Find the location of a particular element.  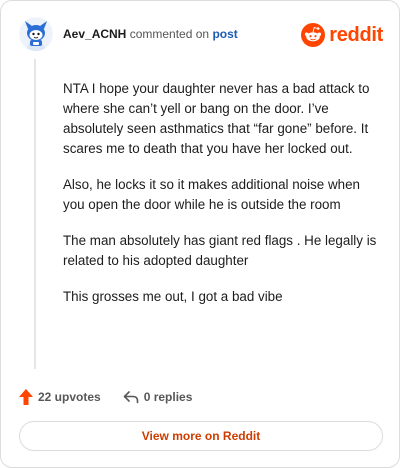

upvote-count: 22 upvotes is located at coordinates (69, 397).